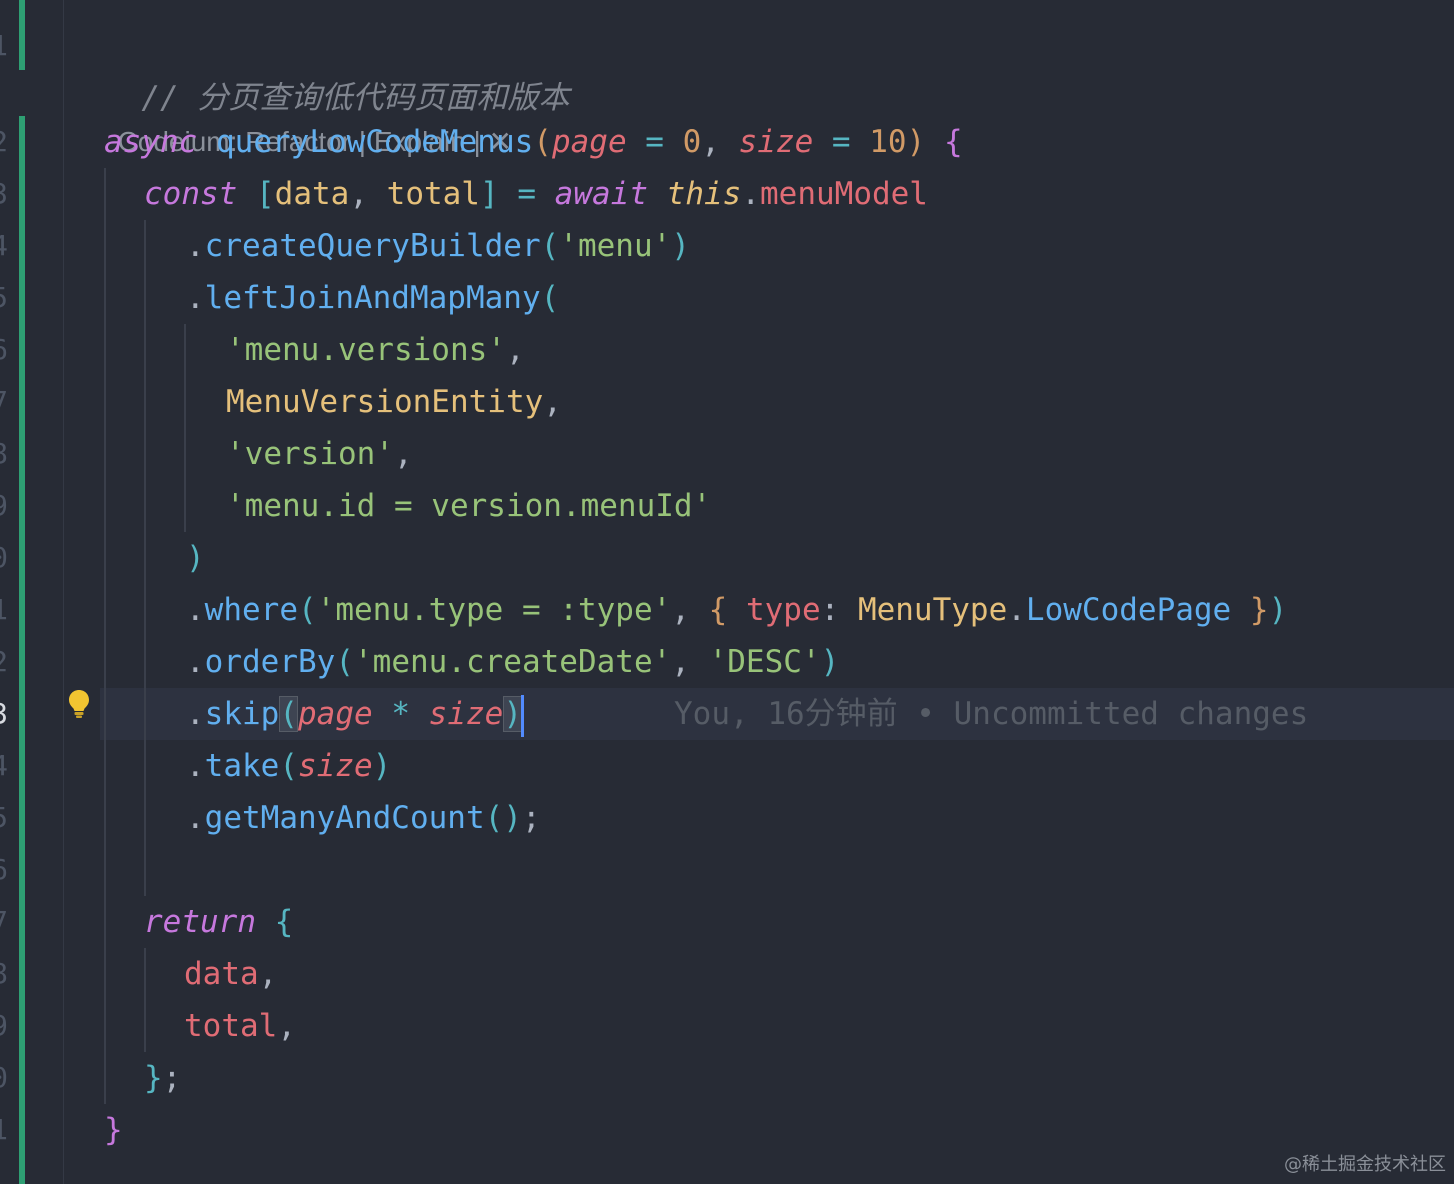 This screenshot has width=1454, height=1184. Describe the element at coordinates (512, 714) in the screenshot. I see `bracket-match-close: )` at that location.